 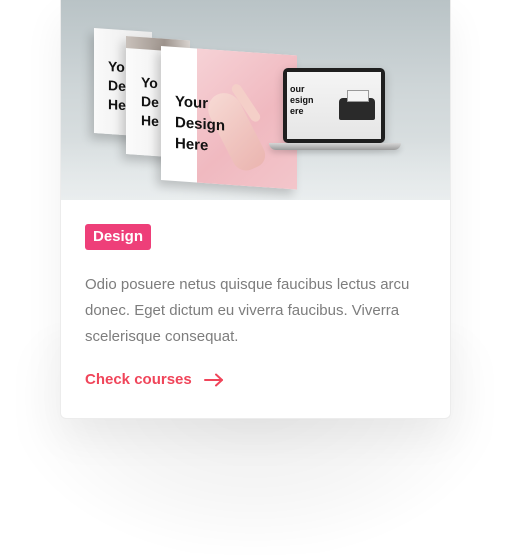 What do you see at coordinates (200, 123) in the screenshot?
I see `mockup-panel-front-text: Your Design Here` at bounding box center [200, 123].